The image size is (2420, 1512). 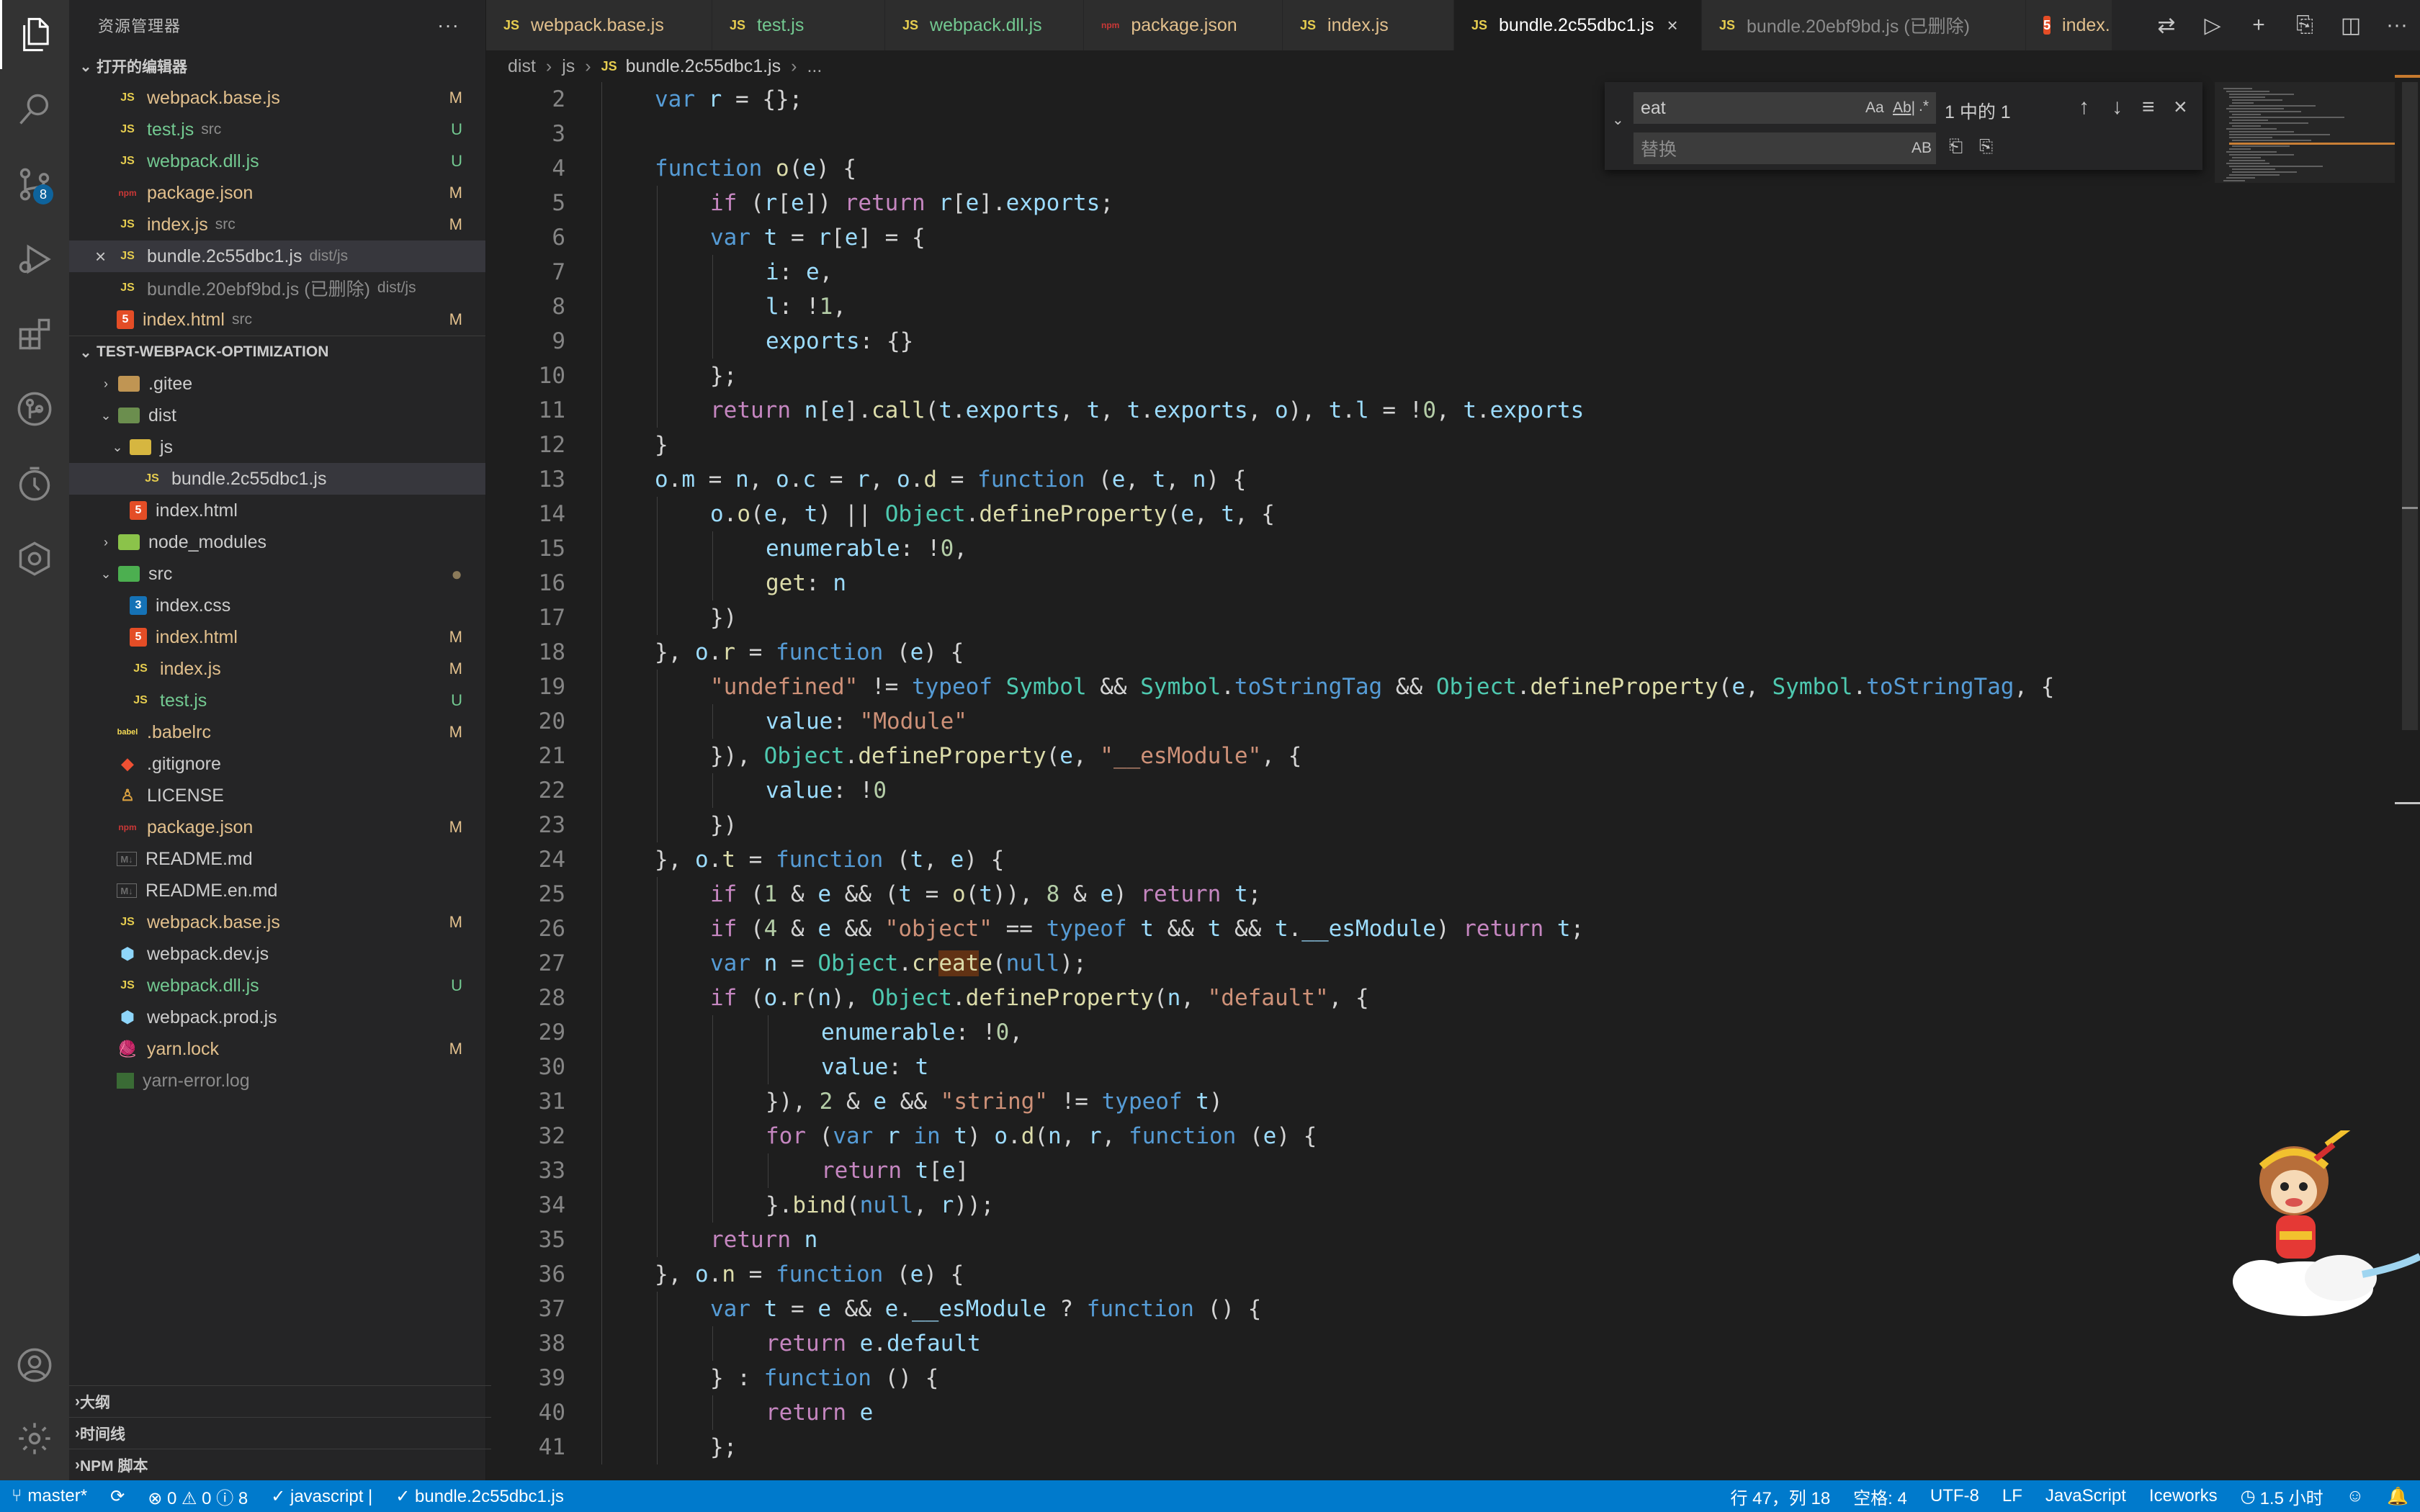 What do you see at coordinates (1350, 963) in the screenshot?
I see `code-line: 27 var n = Object.create(null);` at bounding box center [1350, 963].